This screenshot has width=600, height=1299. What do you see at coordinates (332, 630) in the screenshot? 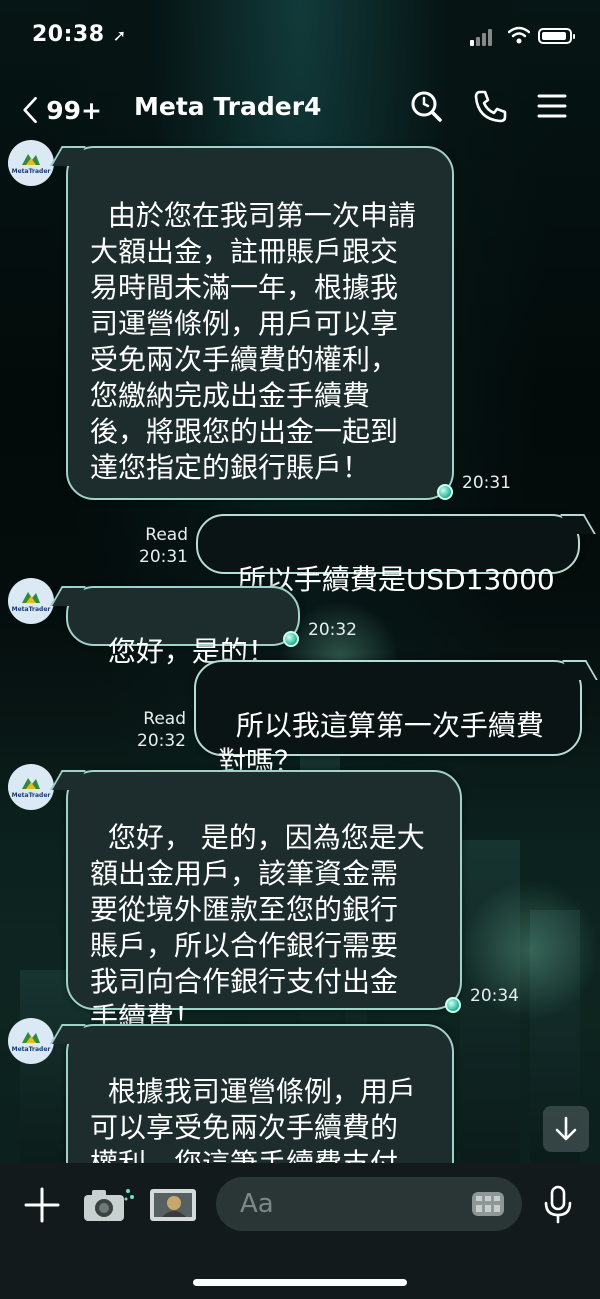
I see `message-time: 20:32` at bounding box center [332, 630].